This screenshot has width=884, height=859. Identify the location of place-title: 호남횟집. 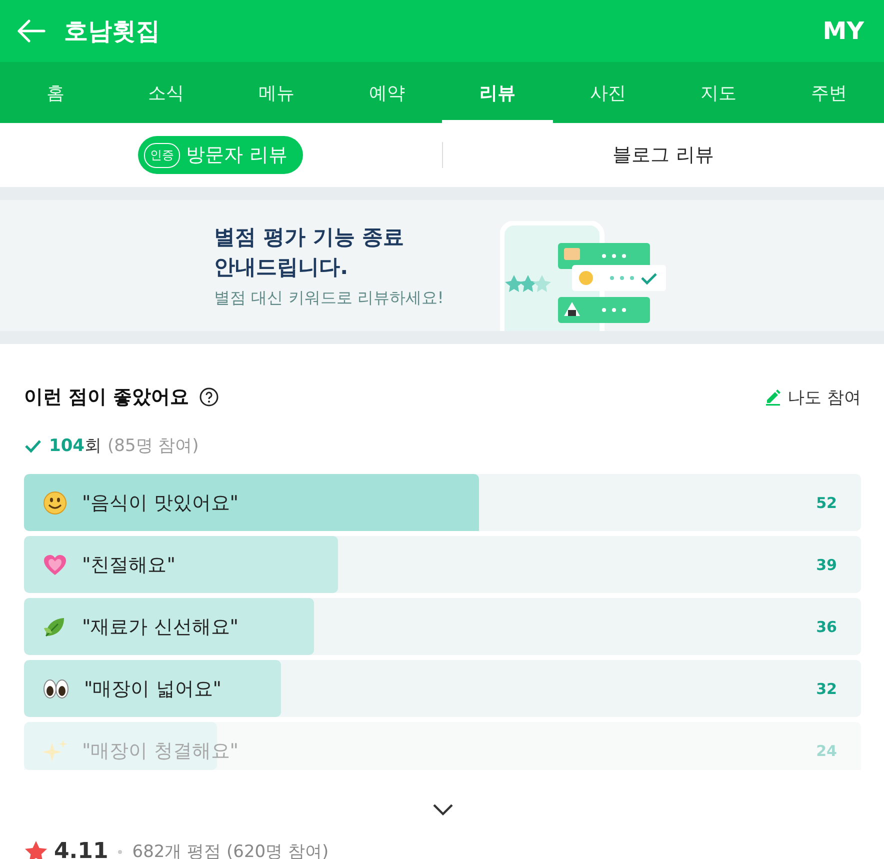
(112, 31).